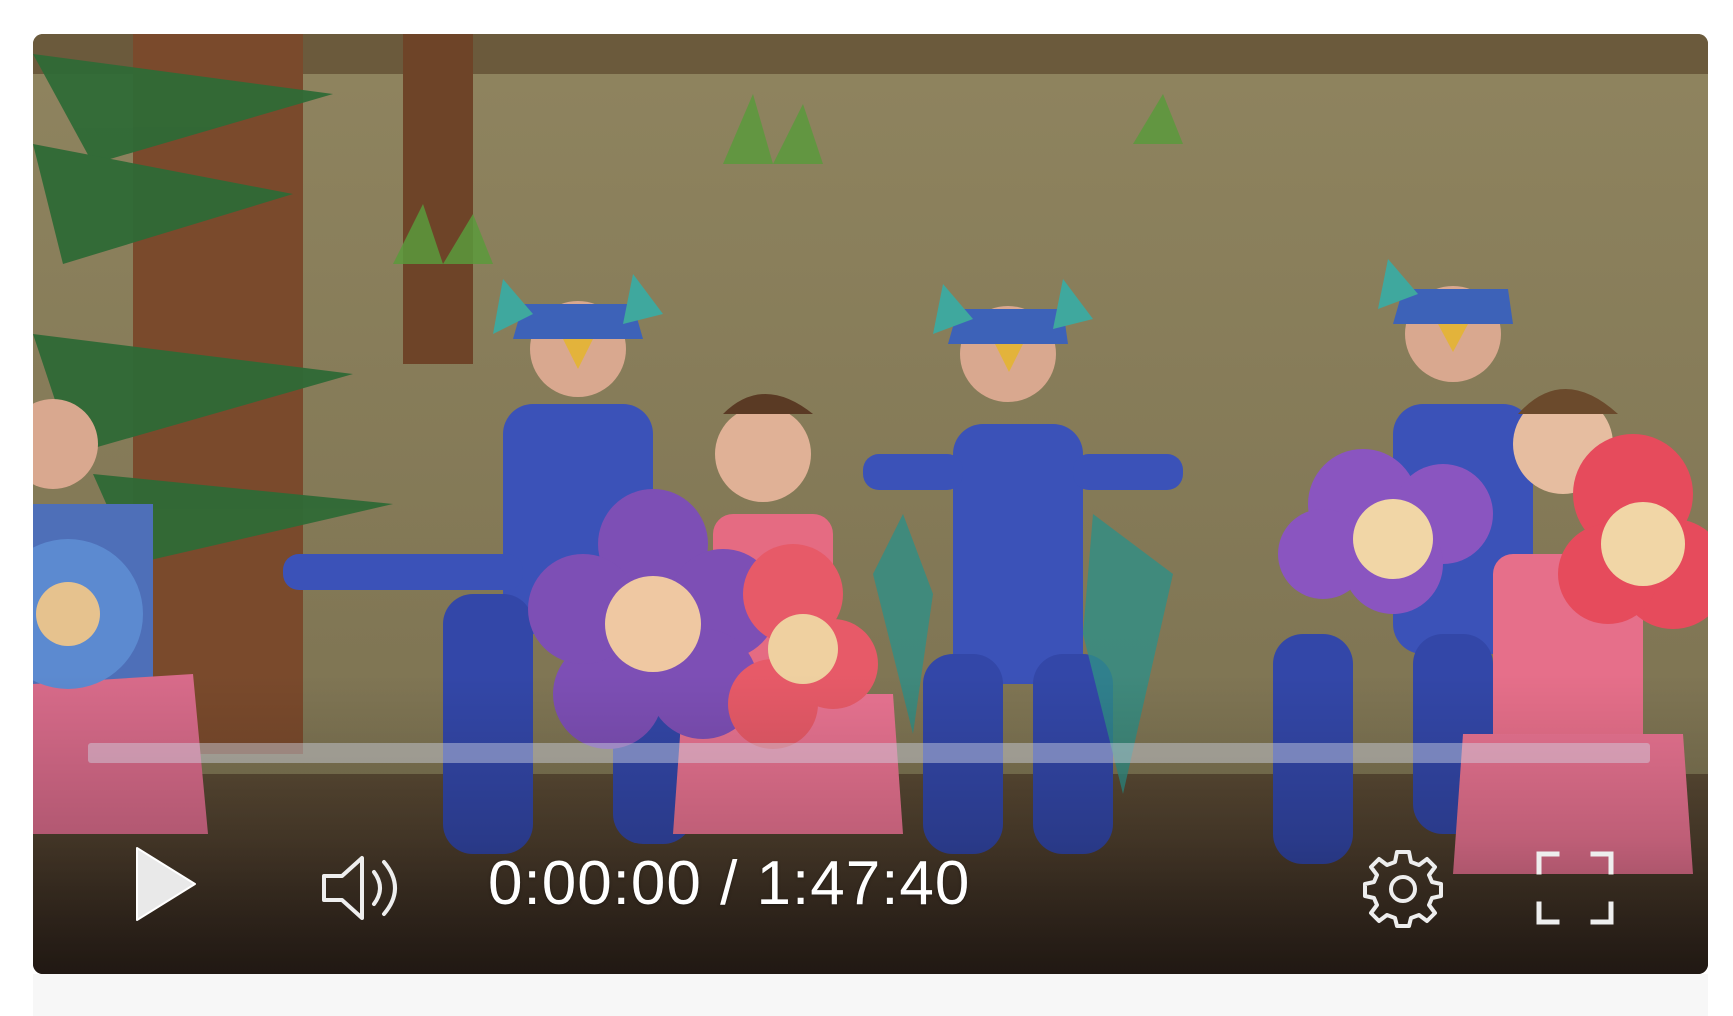 The image size is (1733, 1016). I want to click on fullscreen-button, so click(1575, 888).